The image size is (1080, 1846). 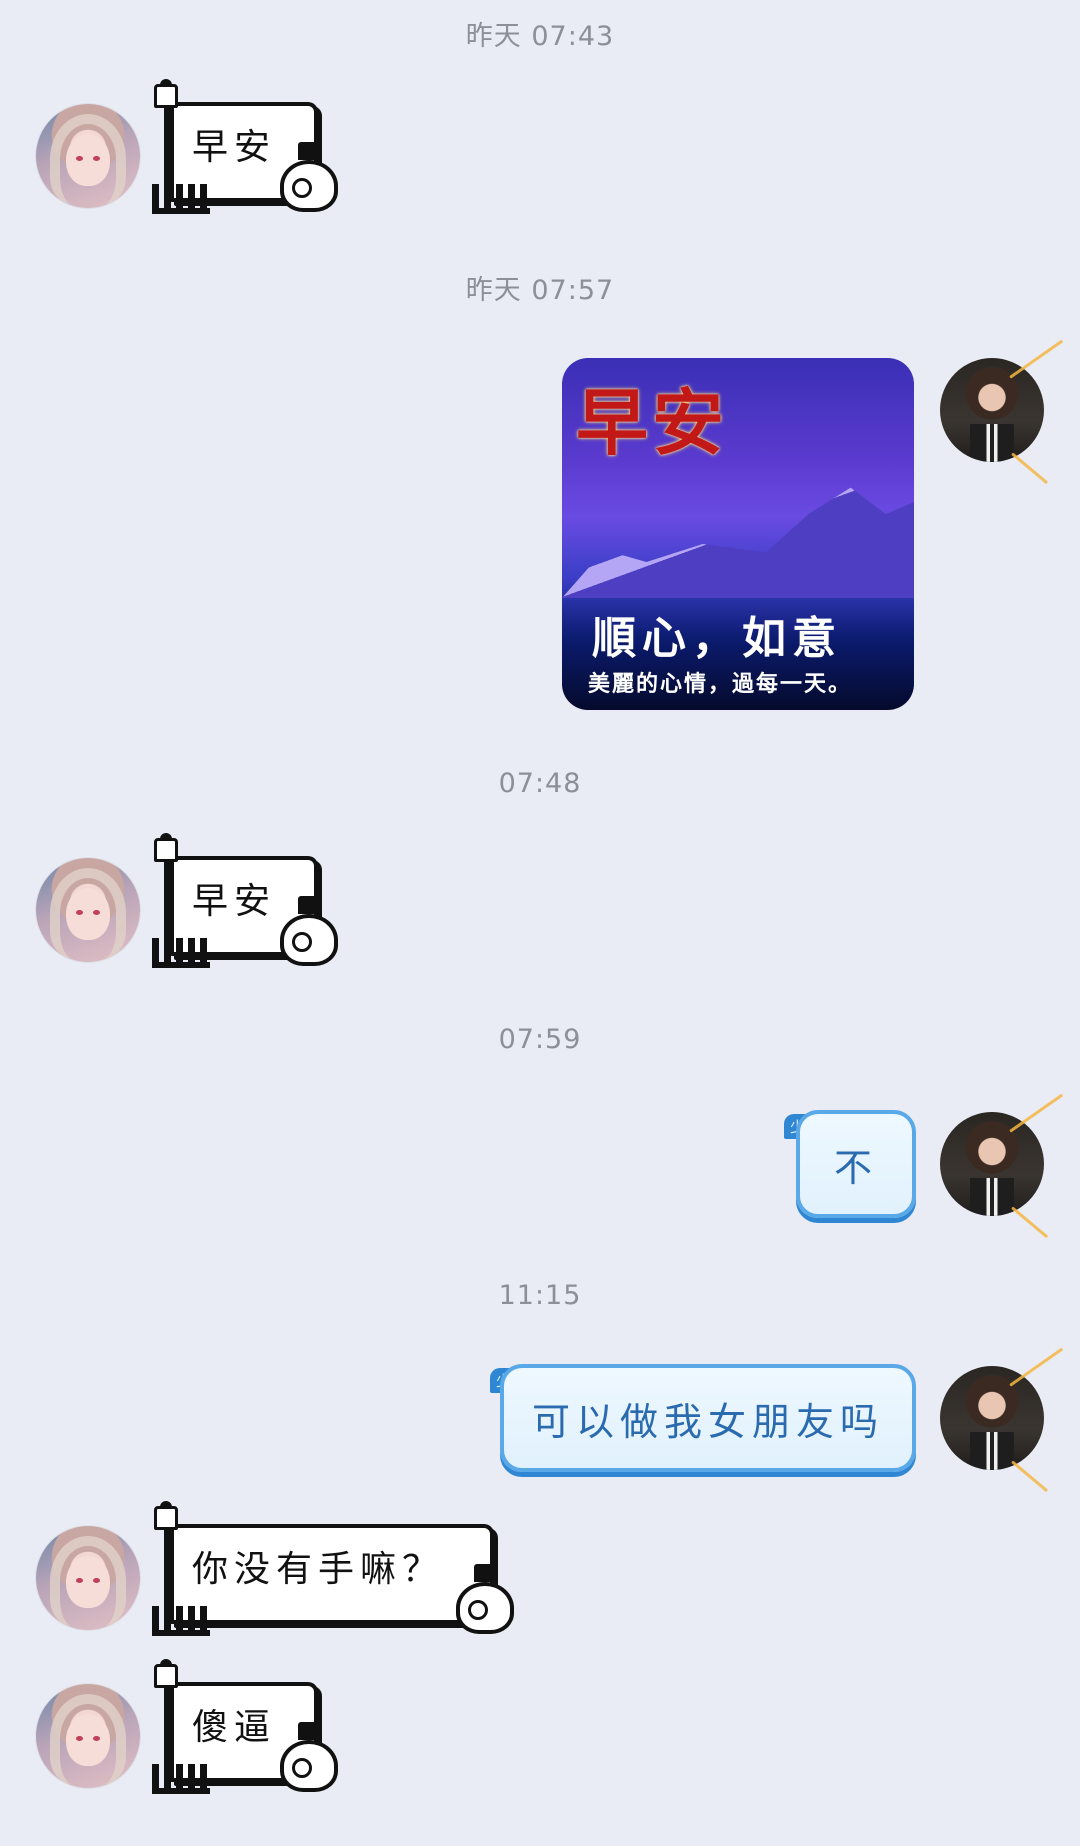 I want to click on text-message: 可以做我女朋友吗, so click(x=708, y=1418).